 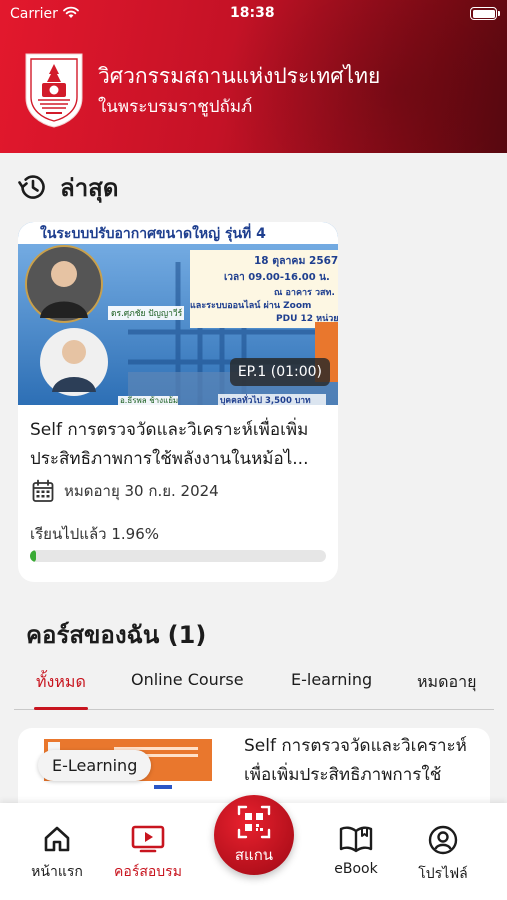 I want to click on episode-badge: EP.1 (01:00), so click(x=279, y=372).